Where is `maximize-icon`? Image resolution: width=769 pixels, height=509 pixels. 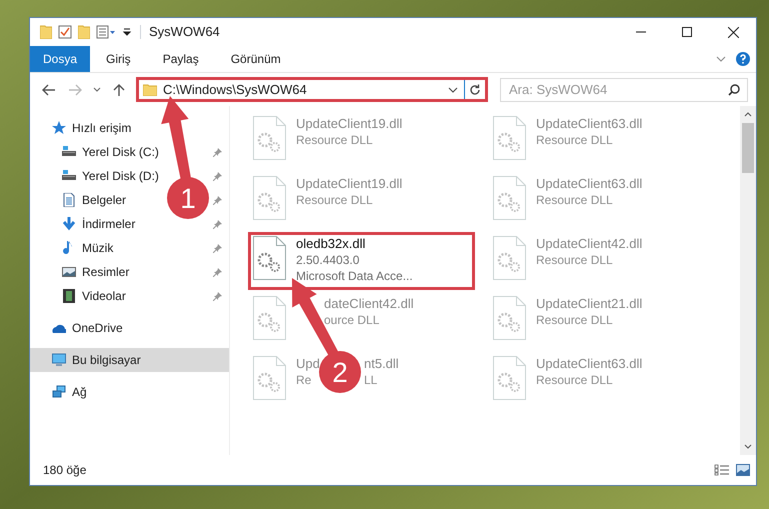 maximize-icon is located at coordinates (687, 32).